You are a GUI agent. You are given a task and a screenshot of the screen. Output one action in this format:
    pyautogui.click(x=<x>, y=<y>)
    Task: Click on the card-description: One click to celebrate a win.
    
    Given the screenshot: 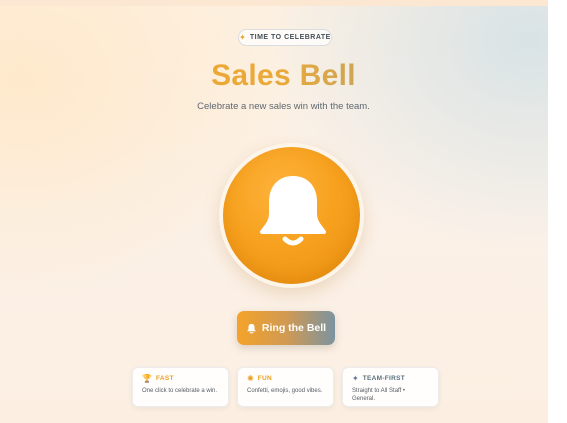 What is the action you would take?
    pyautogui.click(x=180, y=391)
    